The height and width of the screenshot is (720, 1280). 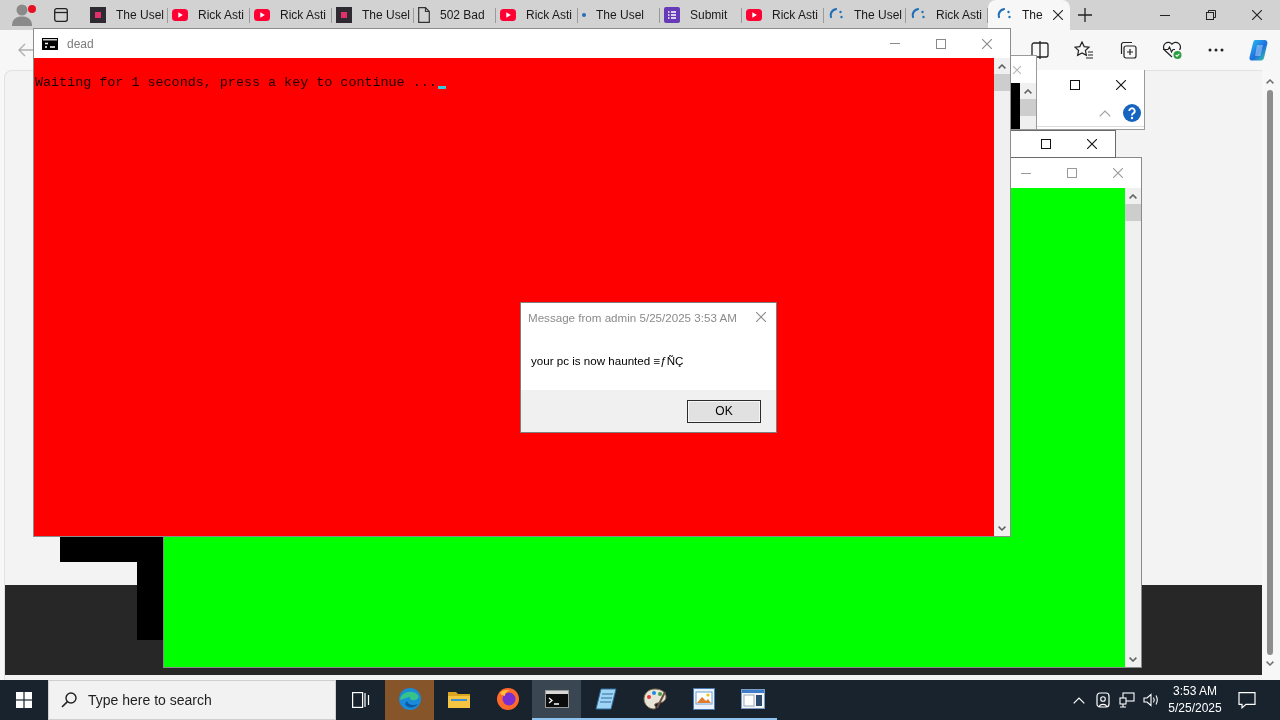 I want to click on notification-dot-icon, so click(x=32, y=9).